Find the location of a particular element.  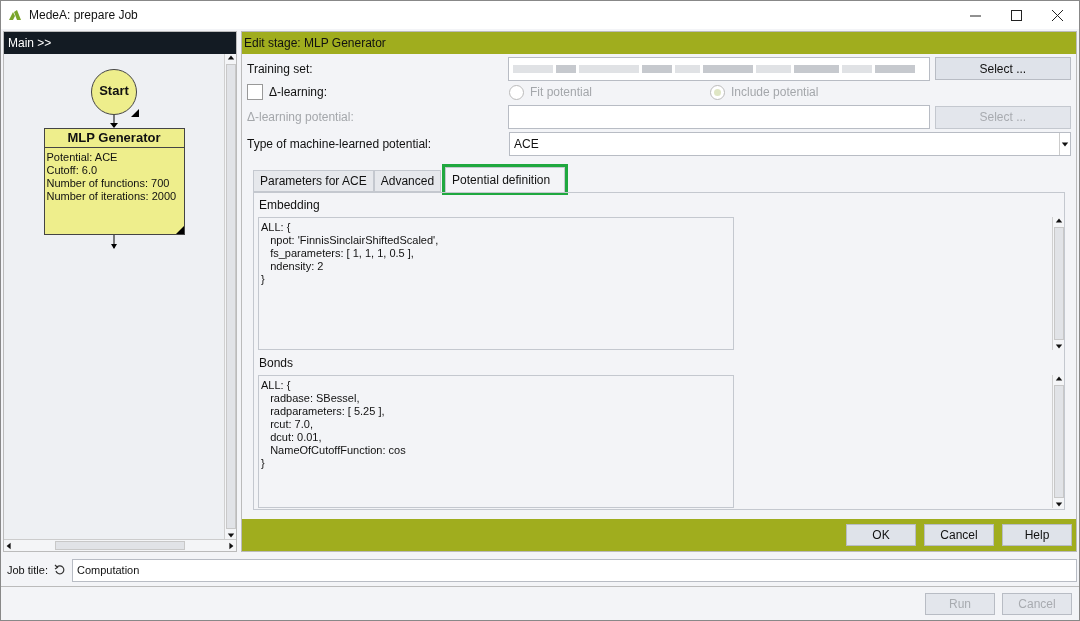

code-editor: ALL: { radbase: SBessel, radparameters: [ 5.25 ], rcut: 7.0, dcut: 0.01, NameOfCutoffFunction: cos } is located at coordinates (496, 441).